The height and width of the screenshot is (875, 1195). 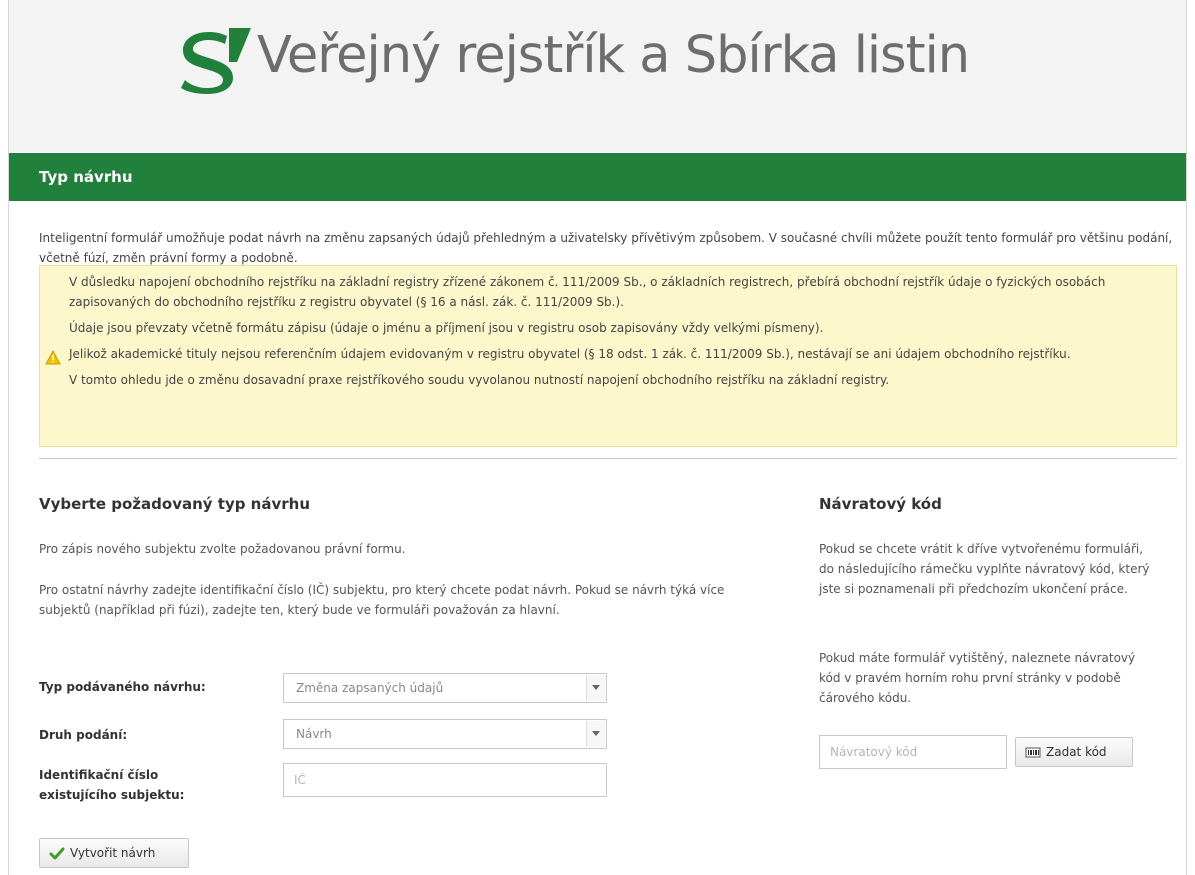 What do you see at coordinates (608, 458) in the screenshot?
I see `divider` at bounding box center [608, 458].